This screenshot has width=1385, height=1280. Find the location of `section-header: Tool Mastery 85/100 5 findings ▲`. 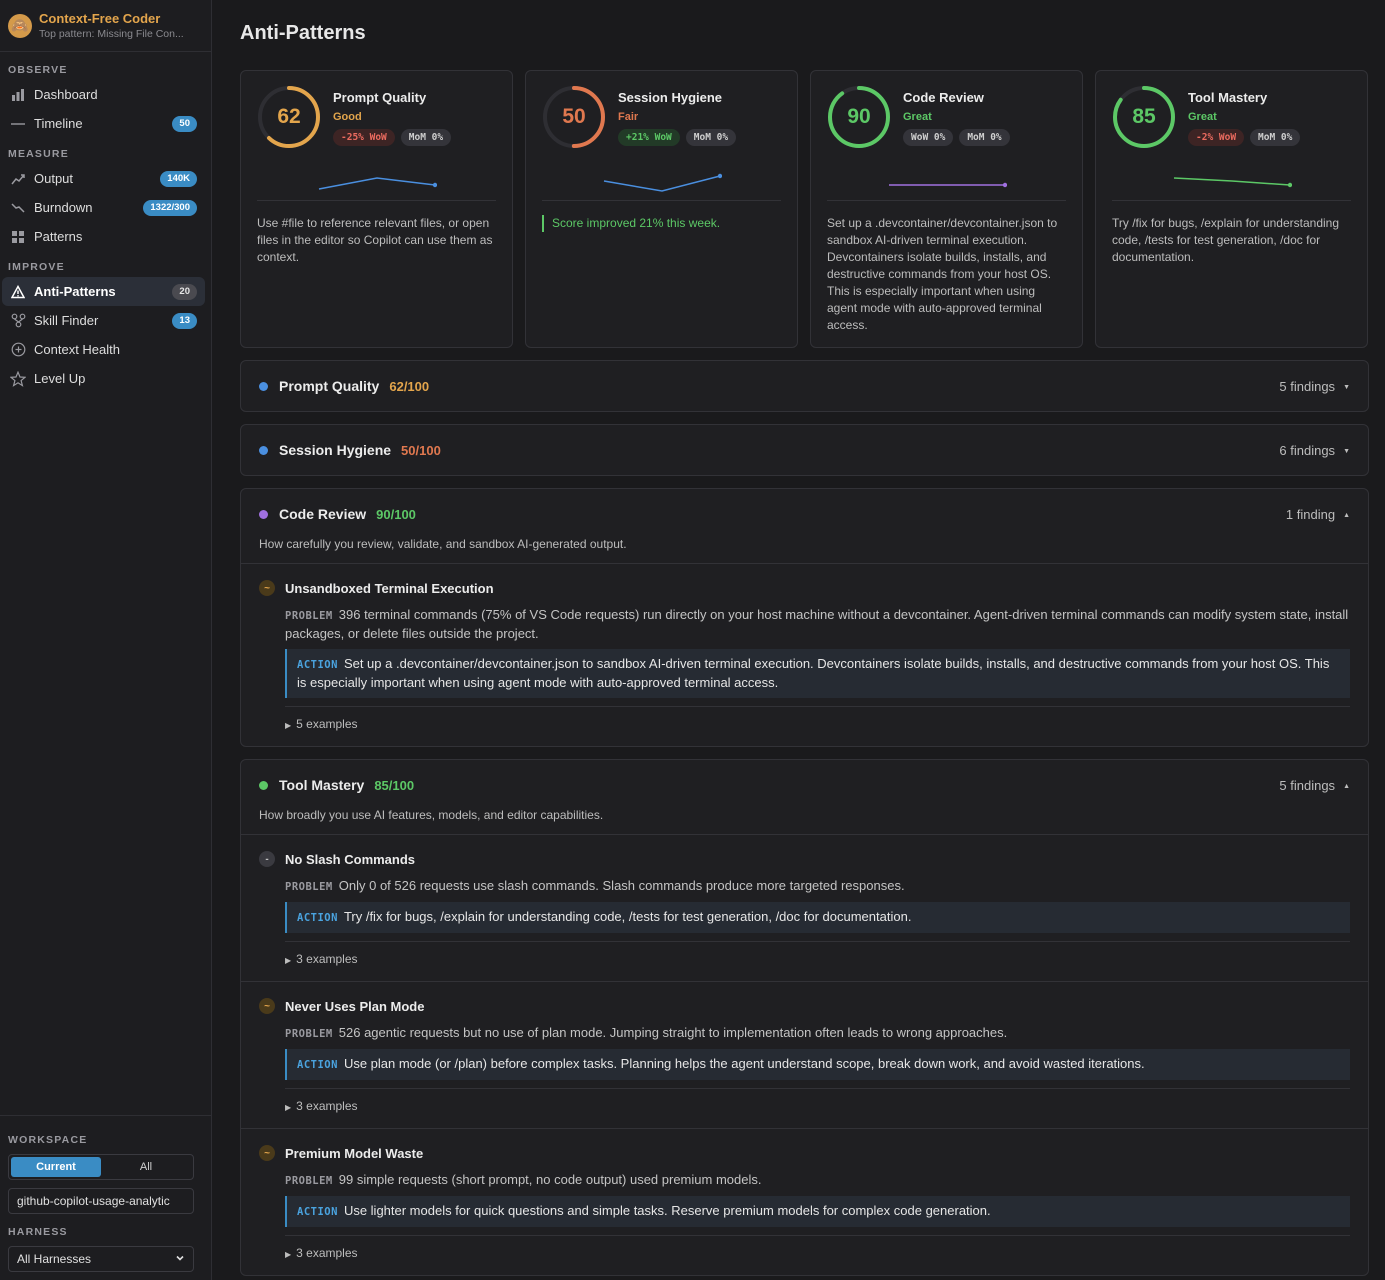

section-header: Tool Mastery 85/100 5 findings ▲ is located at coordinates (804, 784).